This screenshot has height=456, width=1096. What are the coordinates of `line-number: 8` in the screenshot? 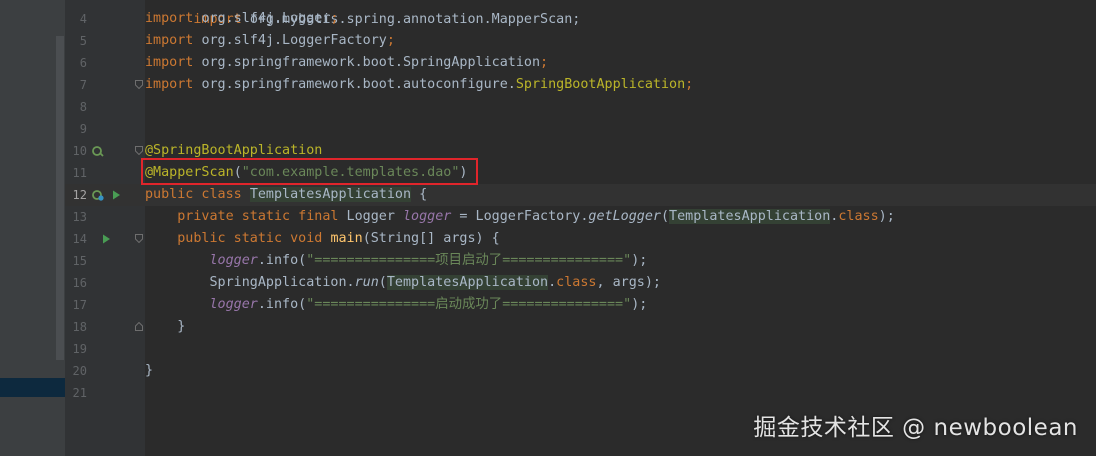 It's located at (83, 107).